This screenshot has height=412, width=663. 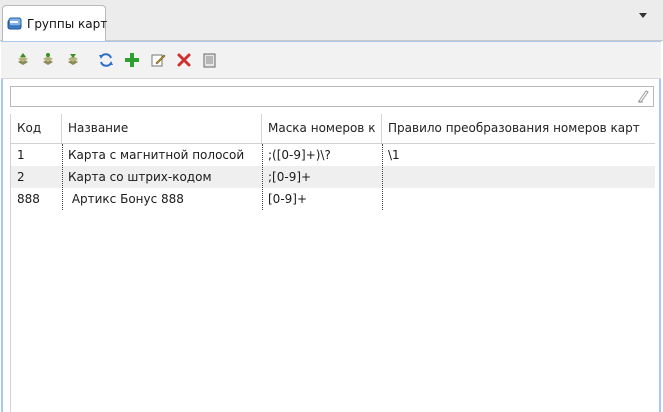 What do you see at coordinates (518, 128) in the screenshot?
I see `column-header-rule: Правило преобразования номеров карт` at bounding box center [518, 128].